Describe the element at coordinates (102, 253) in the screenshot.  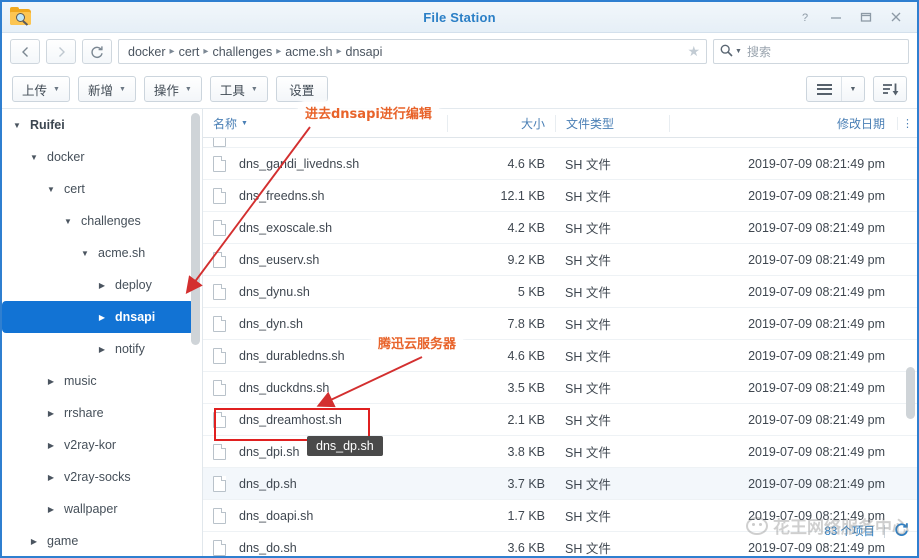
I see `sidebar-item-acme-sh: ▼ acme.sh` at that location.